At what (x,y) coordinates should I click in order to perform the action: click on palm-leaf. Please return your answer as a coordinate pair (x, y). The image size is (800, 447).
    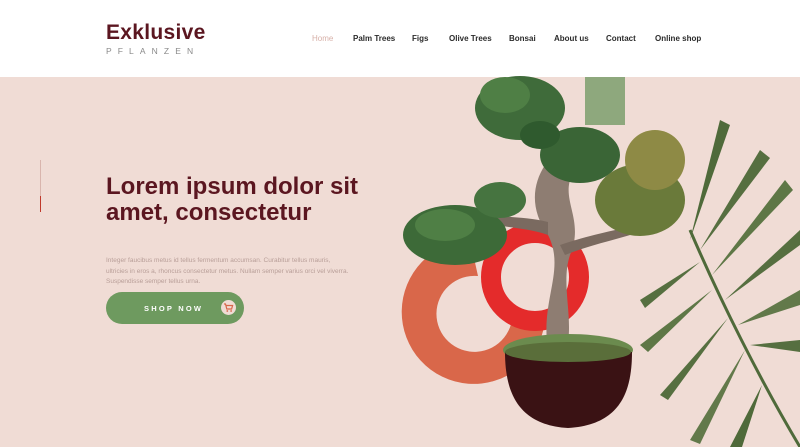
    Looking at the image, I should click on (720, 283).